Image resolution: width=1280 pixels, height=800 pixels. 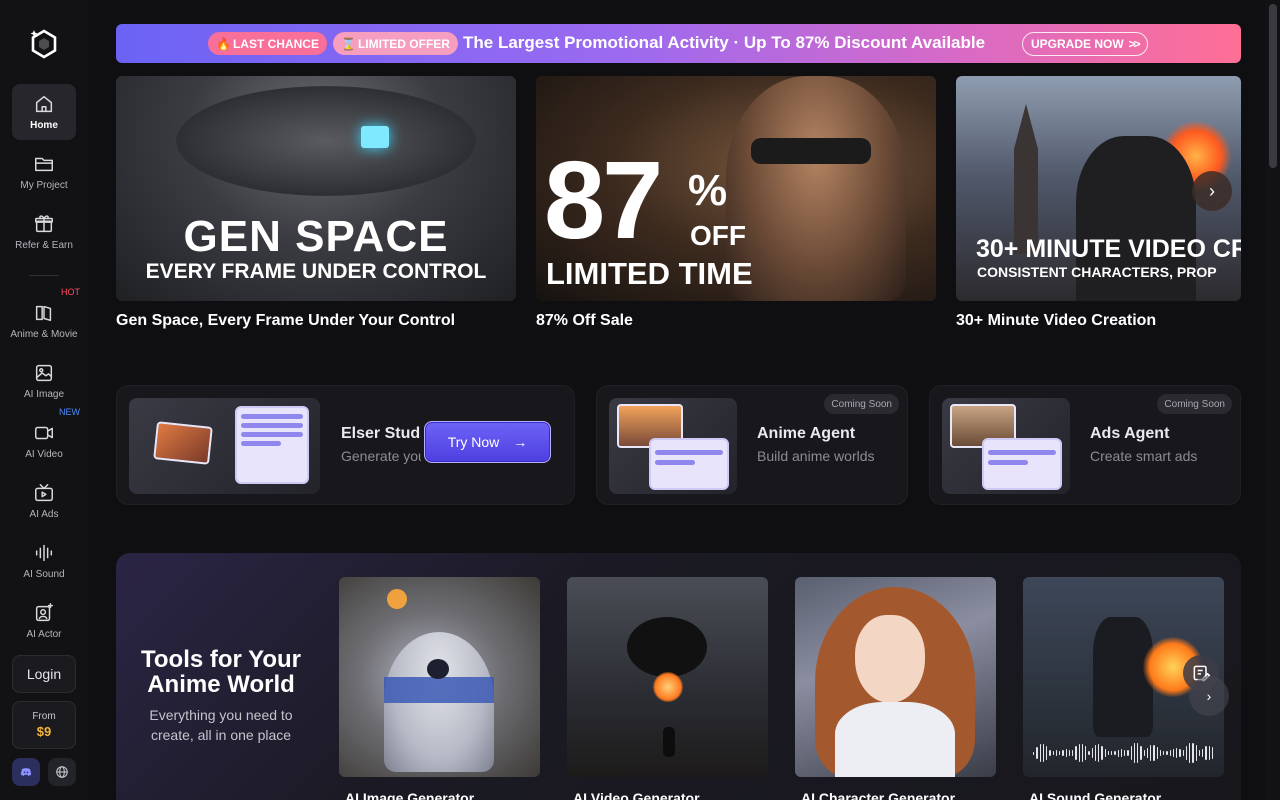 I want to click on agent-card-ads-agent: Coming Soon Ads Agent Create smart ads, so click(x=1085, y=445).